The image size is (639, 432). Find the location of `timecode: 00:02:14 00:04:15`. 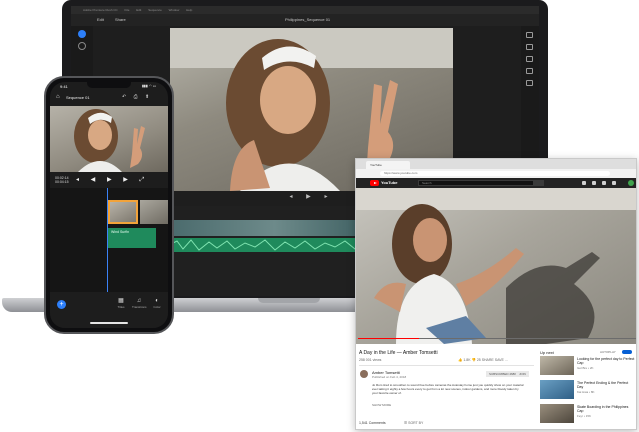

timecode: 00:02:14 00:04:15 is located at coordinates (62, 180).